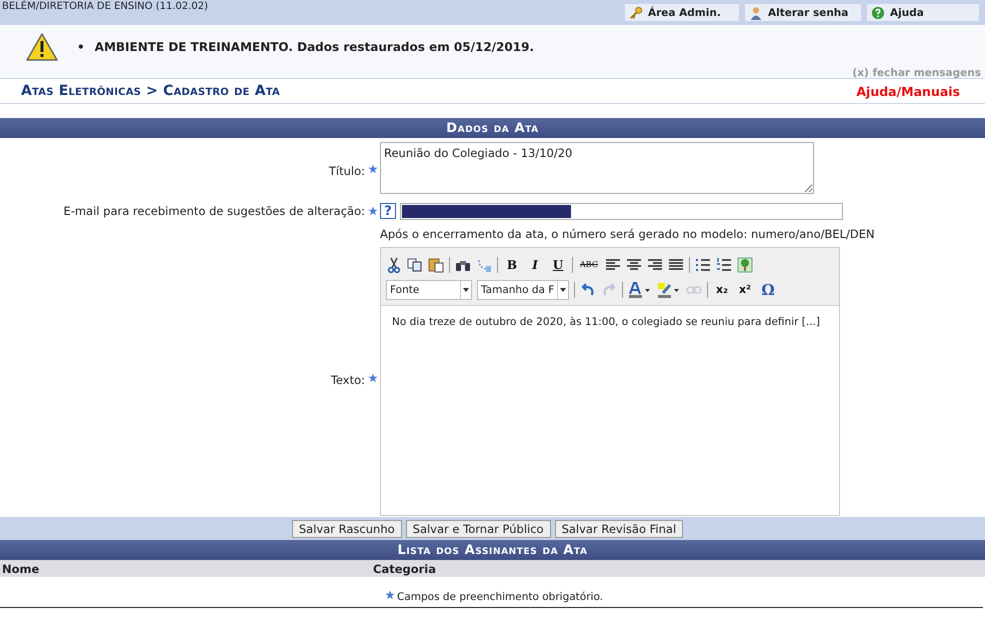  Describe the element at coordinates (346, 171) in the screenshot. I see `field-label: Título:` at that location.